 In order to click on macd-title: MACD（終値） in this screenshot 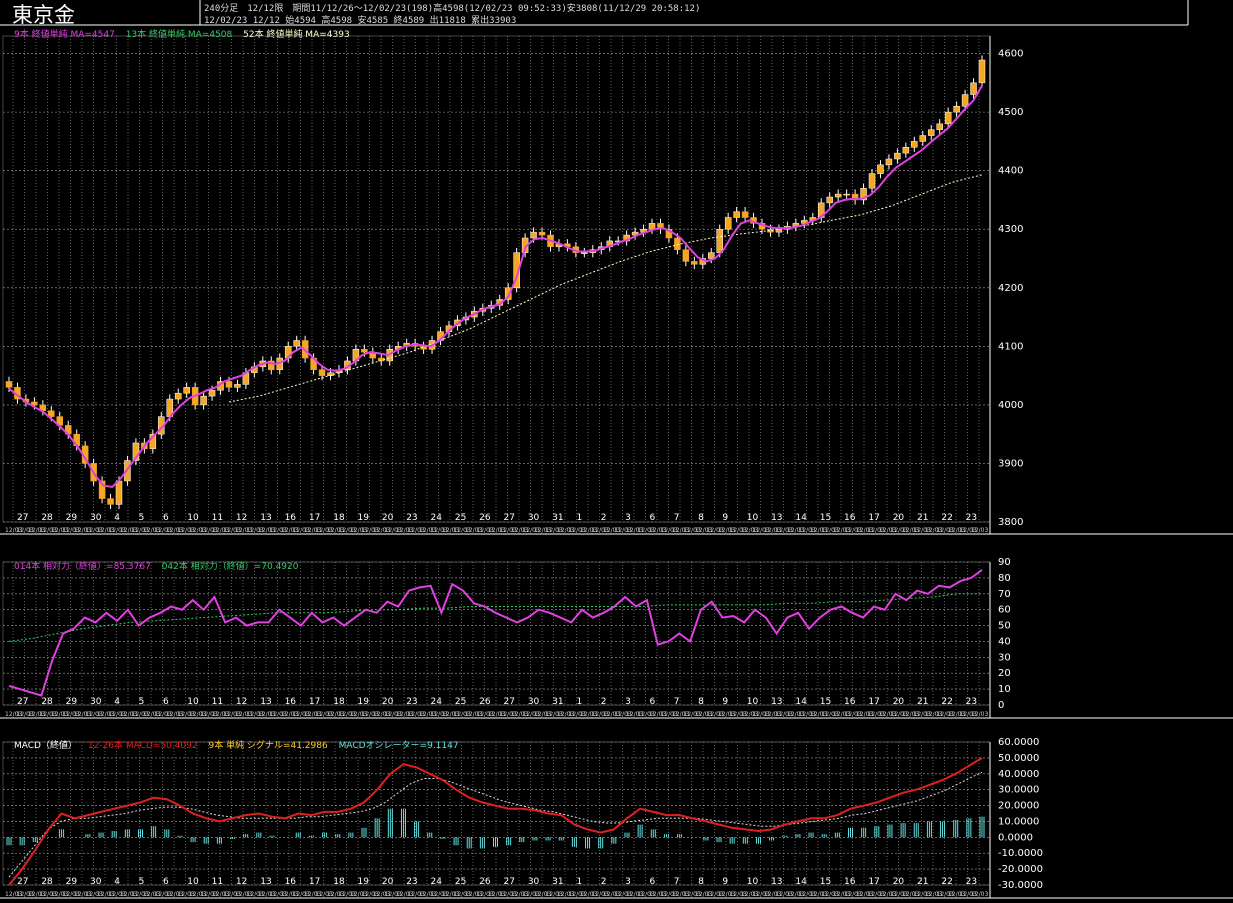, I will do `click(45, 746)`.